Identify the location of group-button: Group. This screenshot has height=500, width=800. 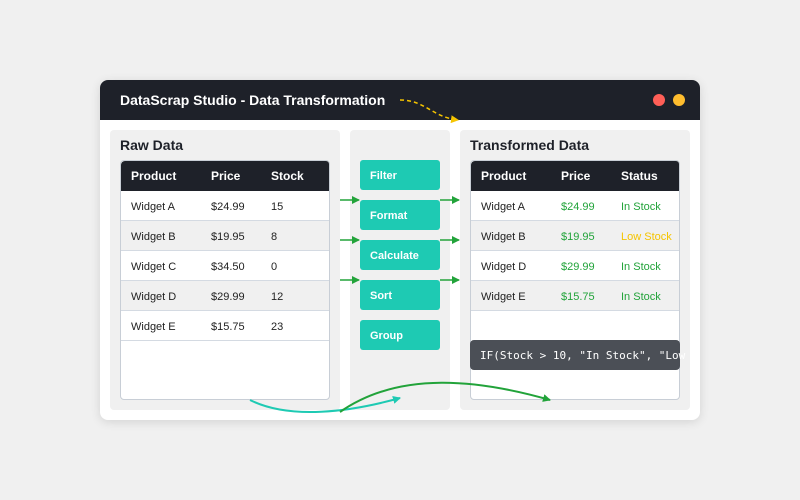
(400, 335).